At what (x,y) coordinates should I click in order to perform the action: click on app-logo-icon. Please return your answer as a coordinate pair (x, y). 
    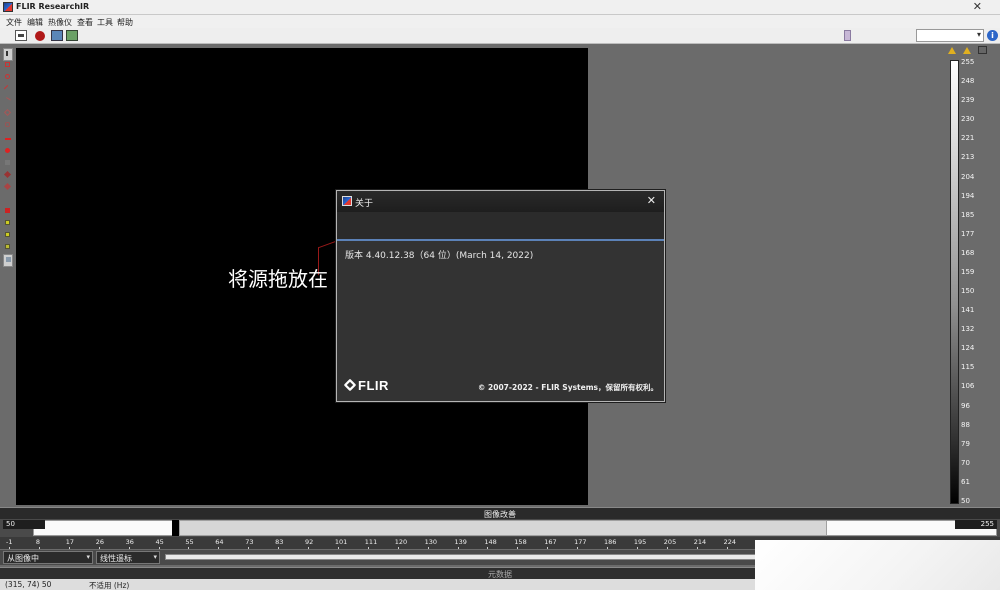
    Looking at the image, I should click on (347, 201).